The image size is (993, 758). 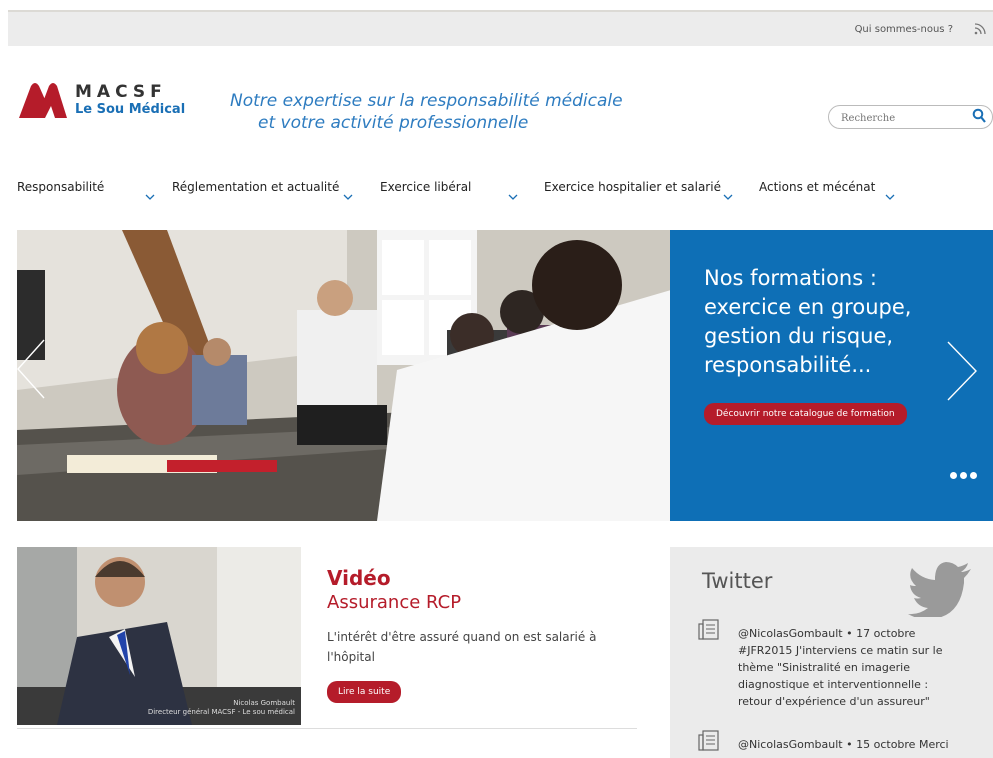 I want to click on about-link: Qui sommes-nous ?, so click(x=904, y=29).